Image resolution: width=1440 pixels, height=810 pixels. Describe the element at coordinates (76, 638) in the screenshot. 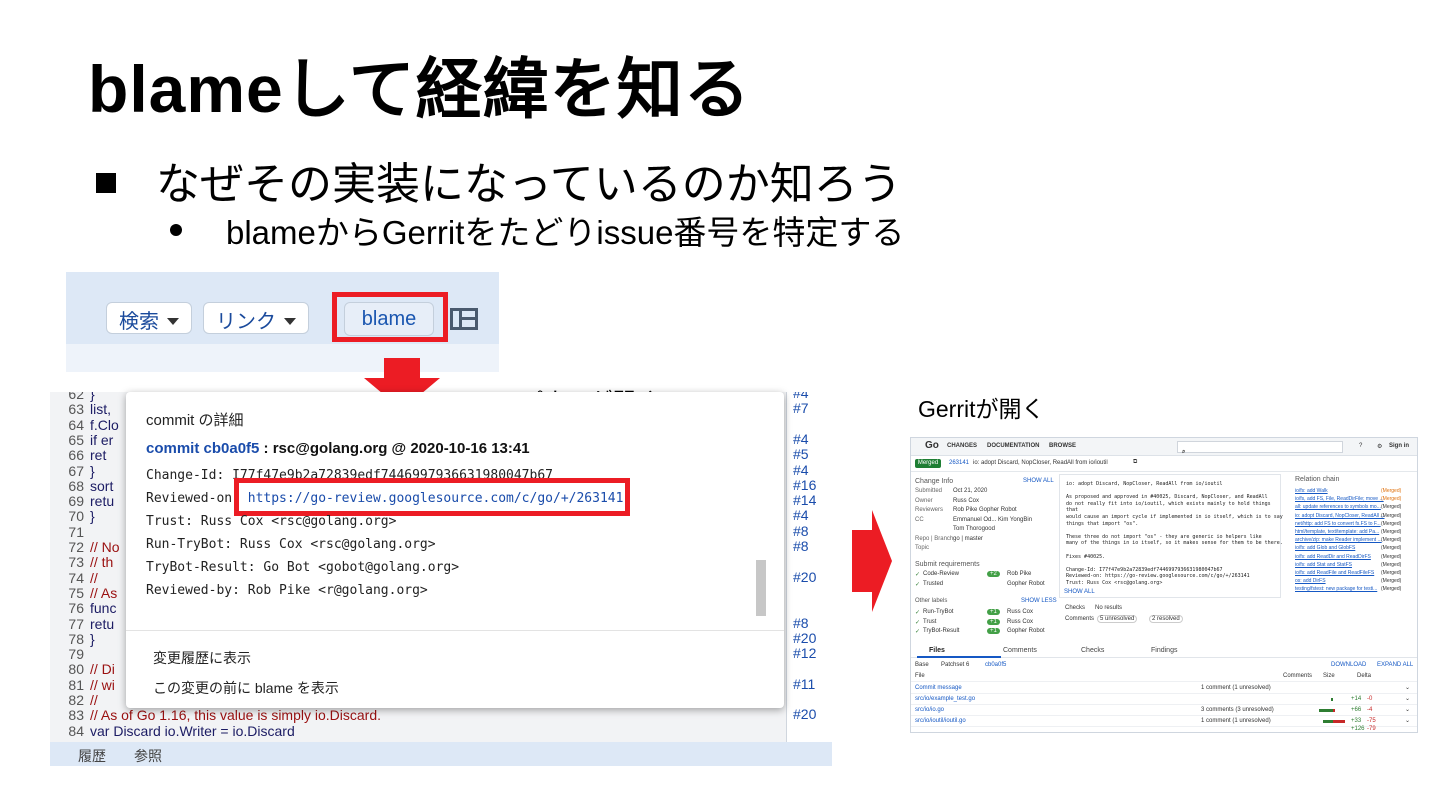

I see `line-number: 78` at that location.